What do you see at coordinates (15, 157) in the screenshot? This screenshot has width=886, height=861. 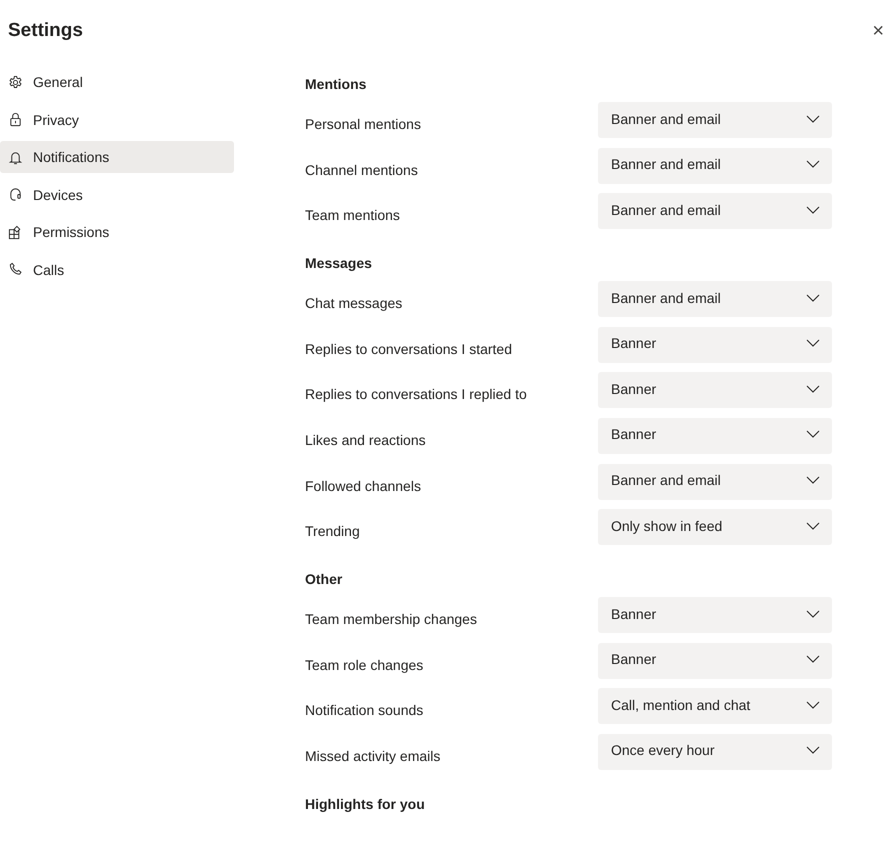 I see `bell-icon` at bounding box center [15, 157].